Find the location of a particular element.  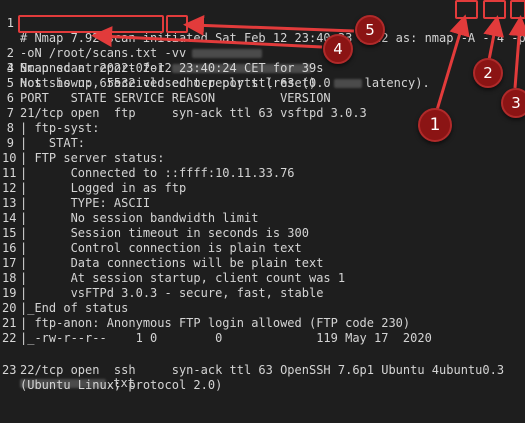

flag-output-file: -oN /root/scans.txt is located at coordinates (89, 53).